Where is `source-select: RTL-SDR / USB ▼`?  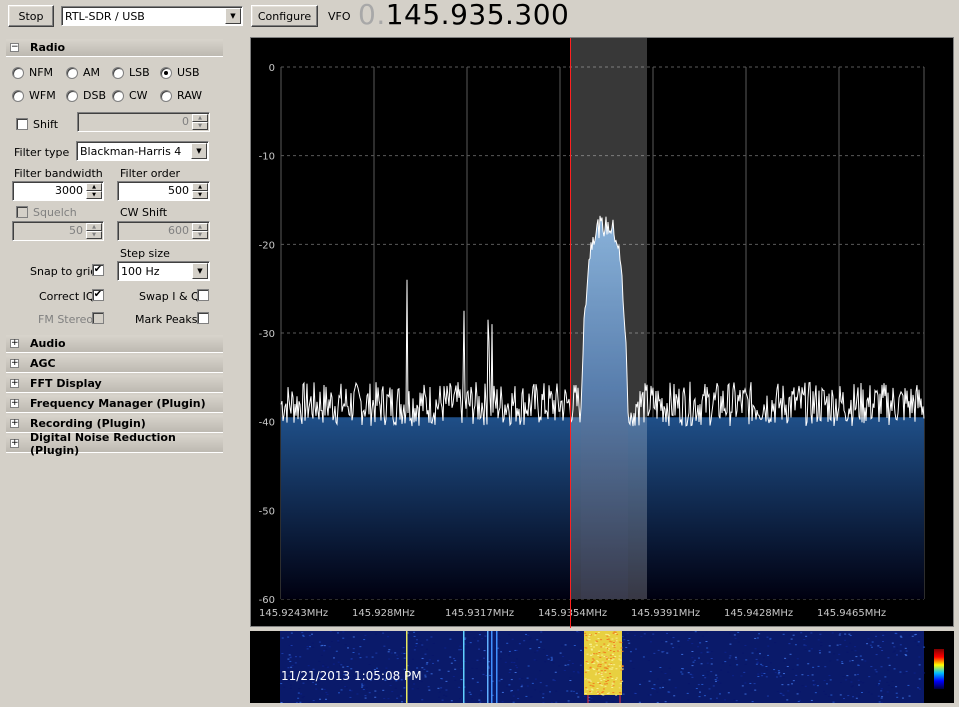
source-select: RTL-SDR / USB ▼ is located at coordinates (152, 16).